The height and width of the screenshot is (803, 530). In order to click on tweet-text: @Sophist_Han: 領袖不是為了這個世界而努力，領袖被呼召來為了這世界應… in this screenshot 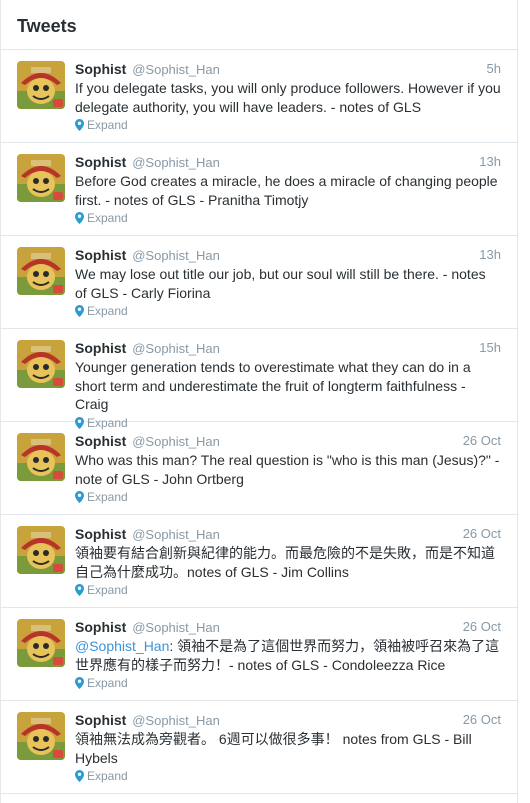, I will do `click(288, 655)`.